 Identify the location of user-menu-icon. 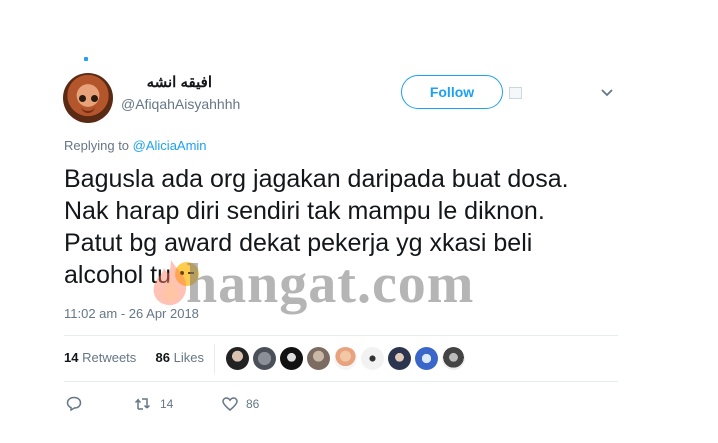
(515, 93).